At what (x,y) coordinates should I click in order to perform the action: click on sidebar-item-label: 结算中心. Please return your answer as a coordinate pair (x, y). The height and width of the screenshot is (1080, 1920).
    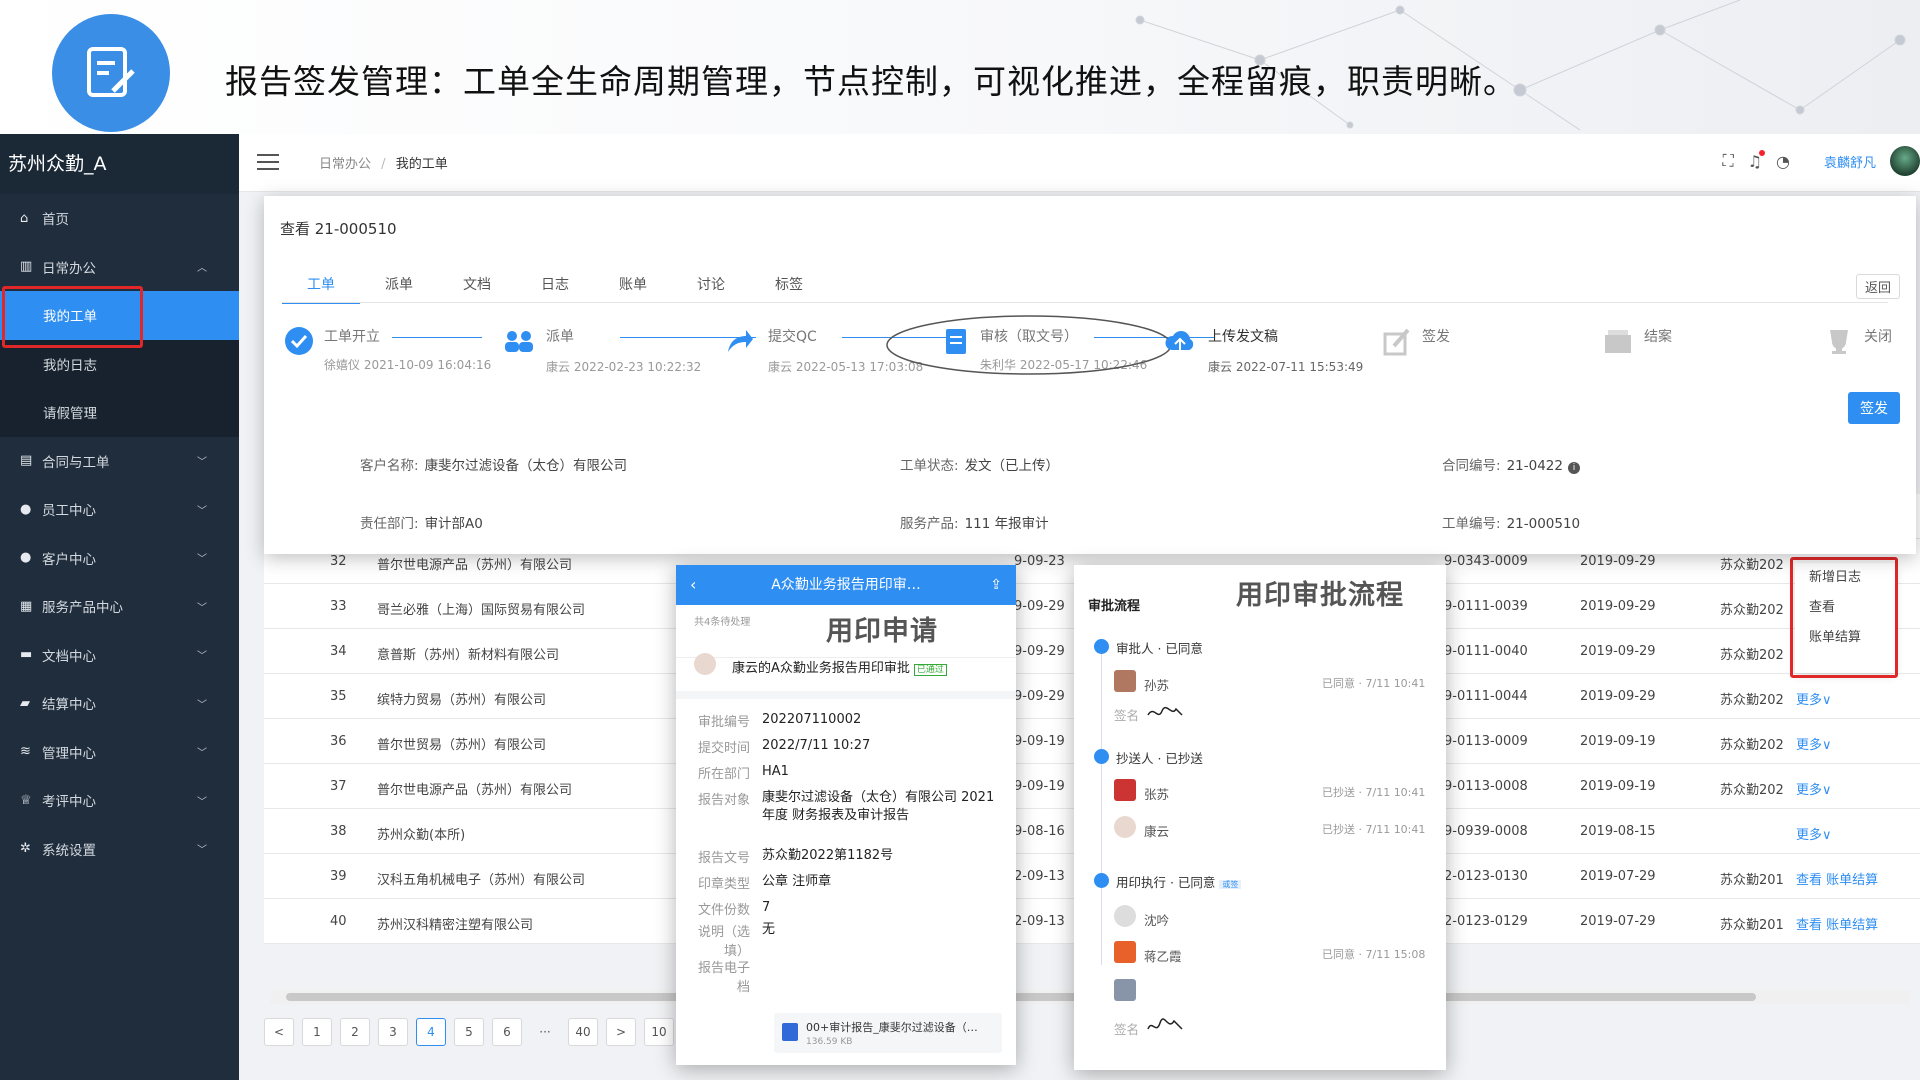
    Looking at the image, I should click on (69, 705).